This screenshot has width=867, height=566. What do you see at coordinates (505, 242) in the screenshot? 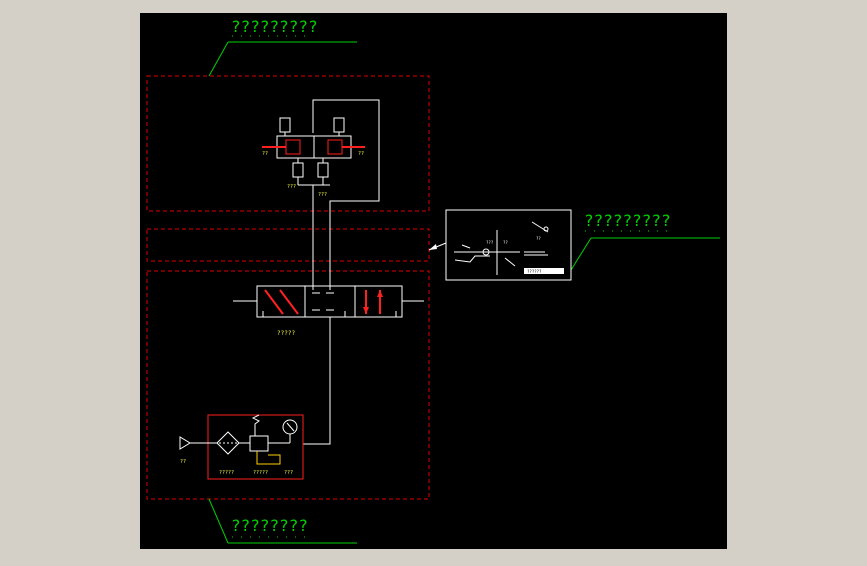
I see `detail-item-2: ??` at bounding box center [505, 242].